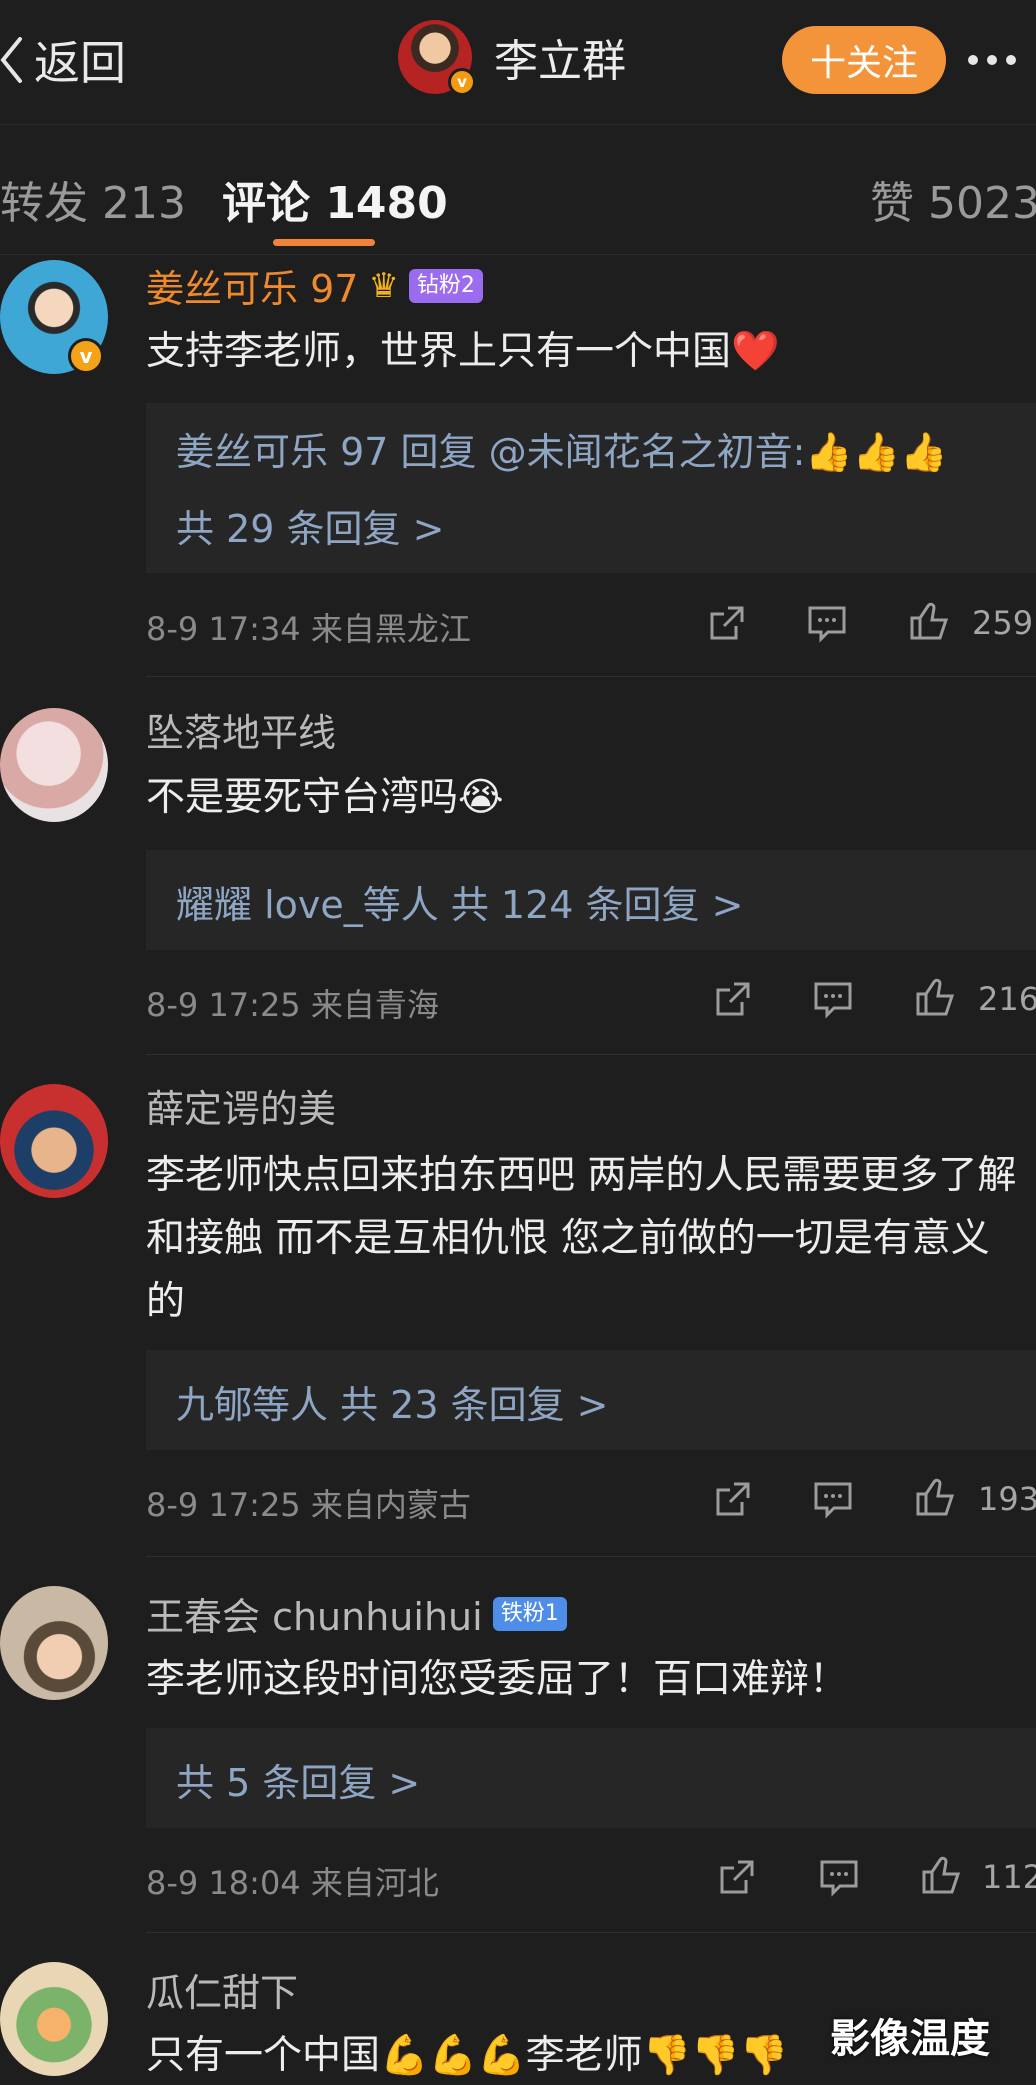 This screenshot has height=2085, width=1036. I want to click on like-count: 216, so click(1007, 999).